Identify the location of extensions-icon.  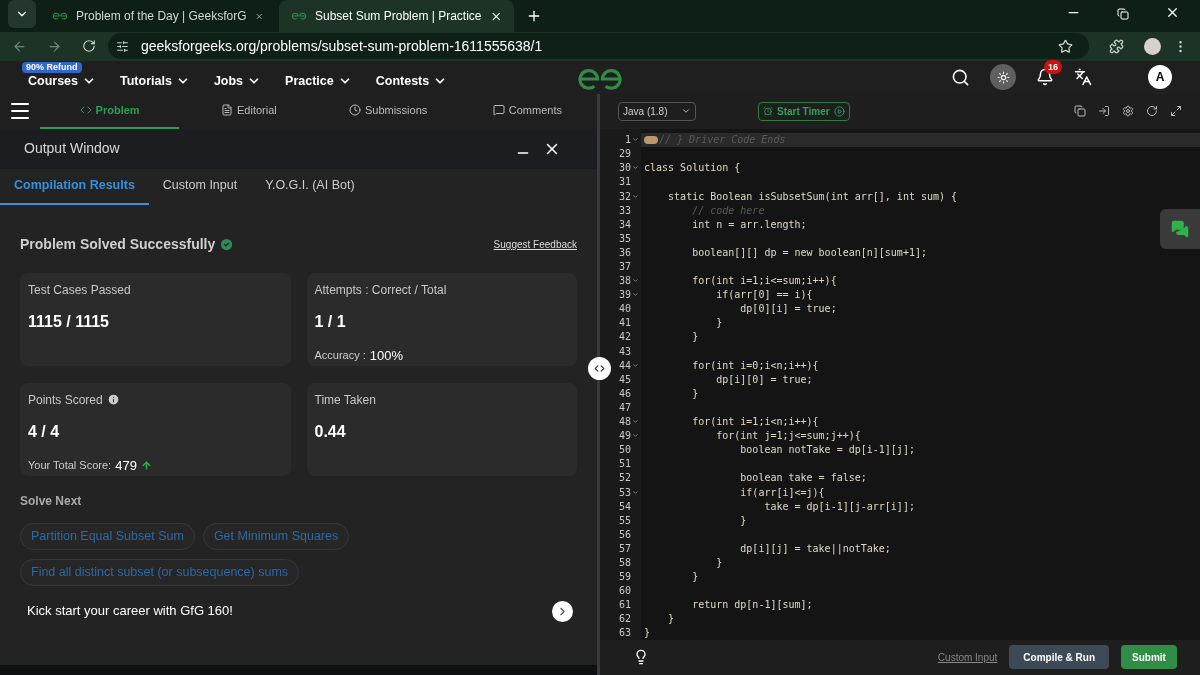
(1116, 46).